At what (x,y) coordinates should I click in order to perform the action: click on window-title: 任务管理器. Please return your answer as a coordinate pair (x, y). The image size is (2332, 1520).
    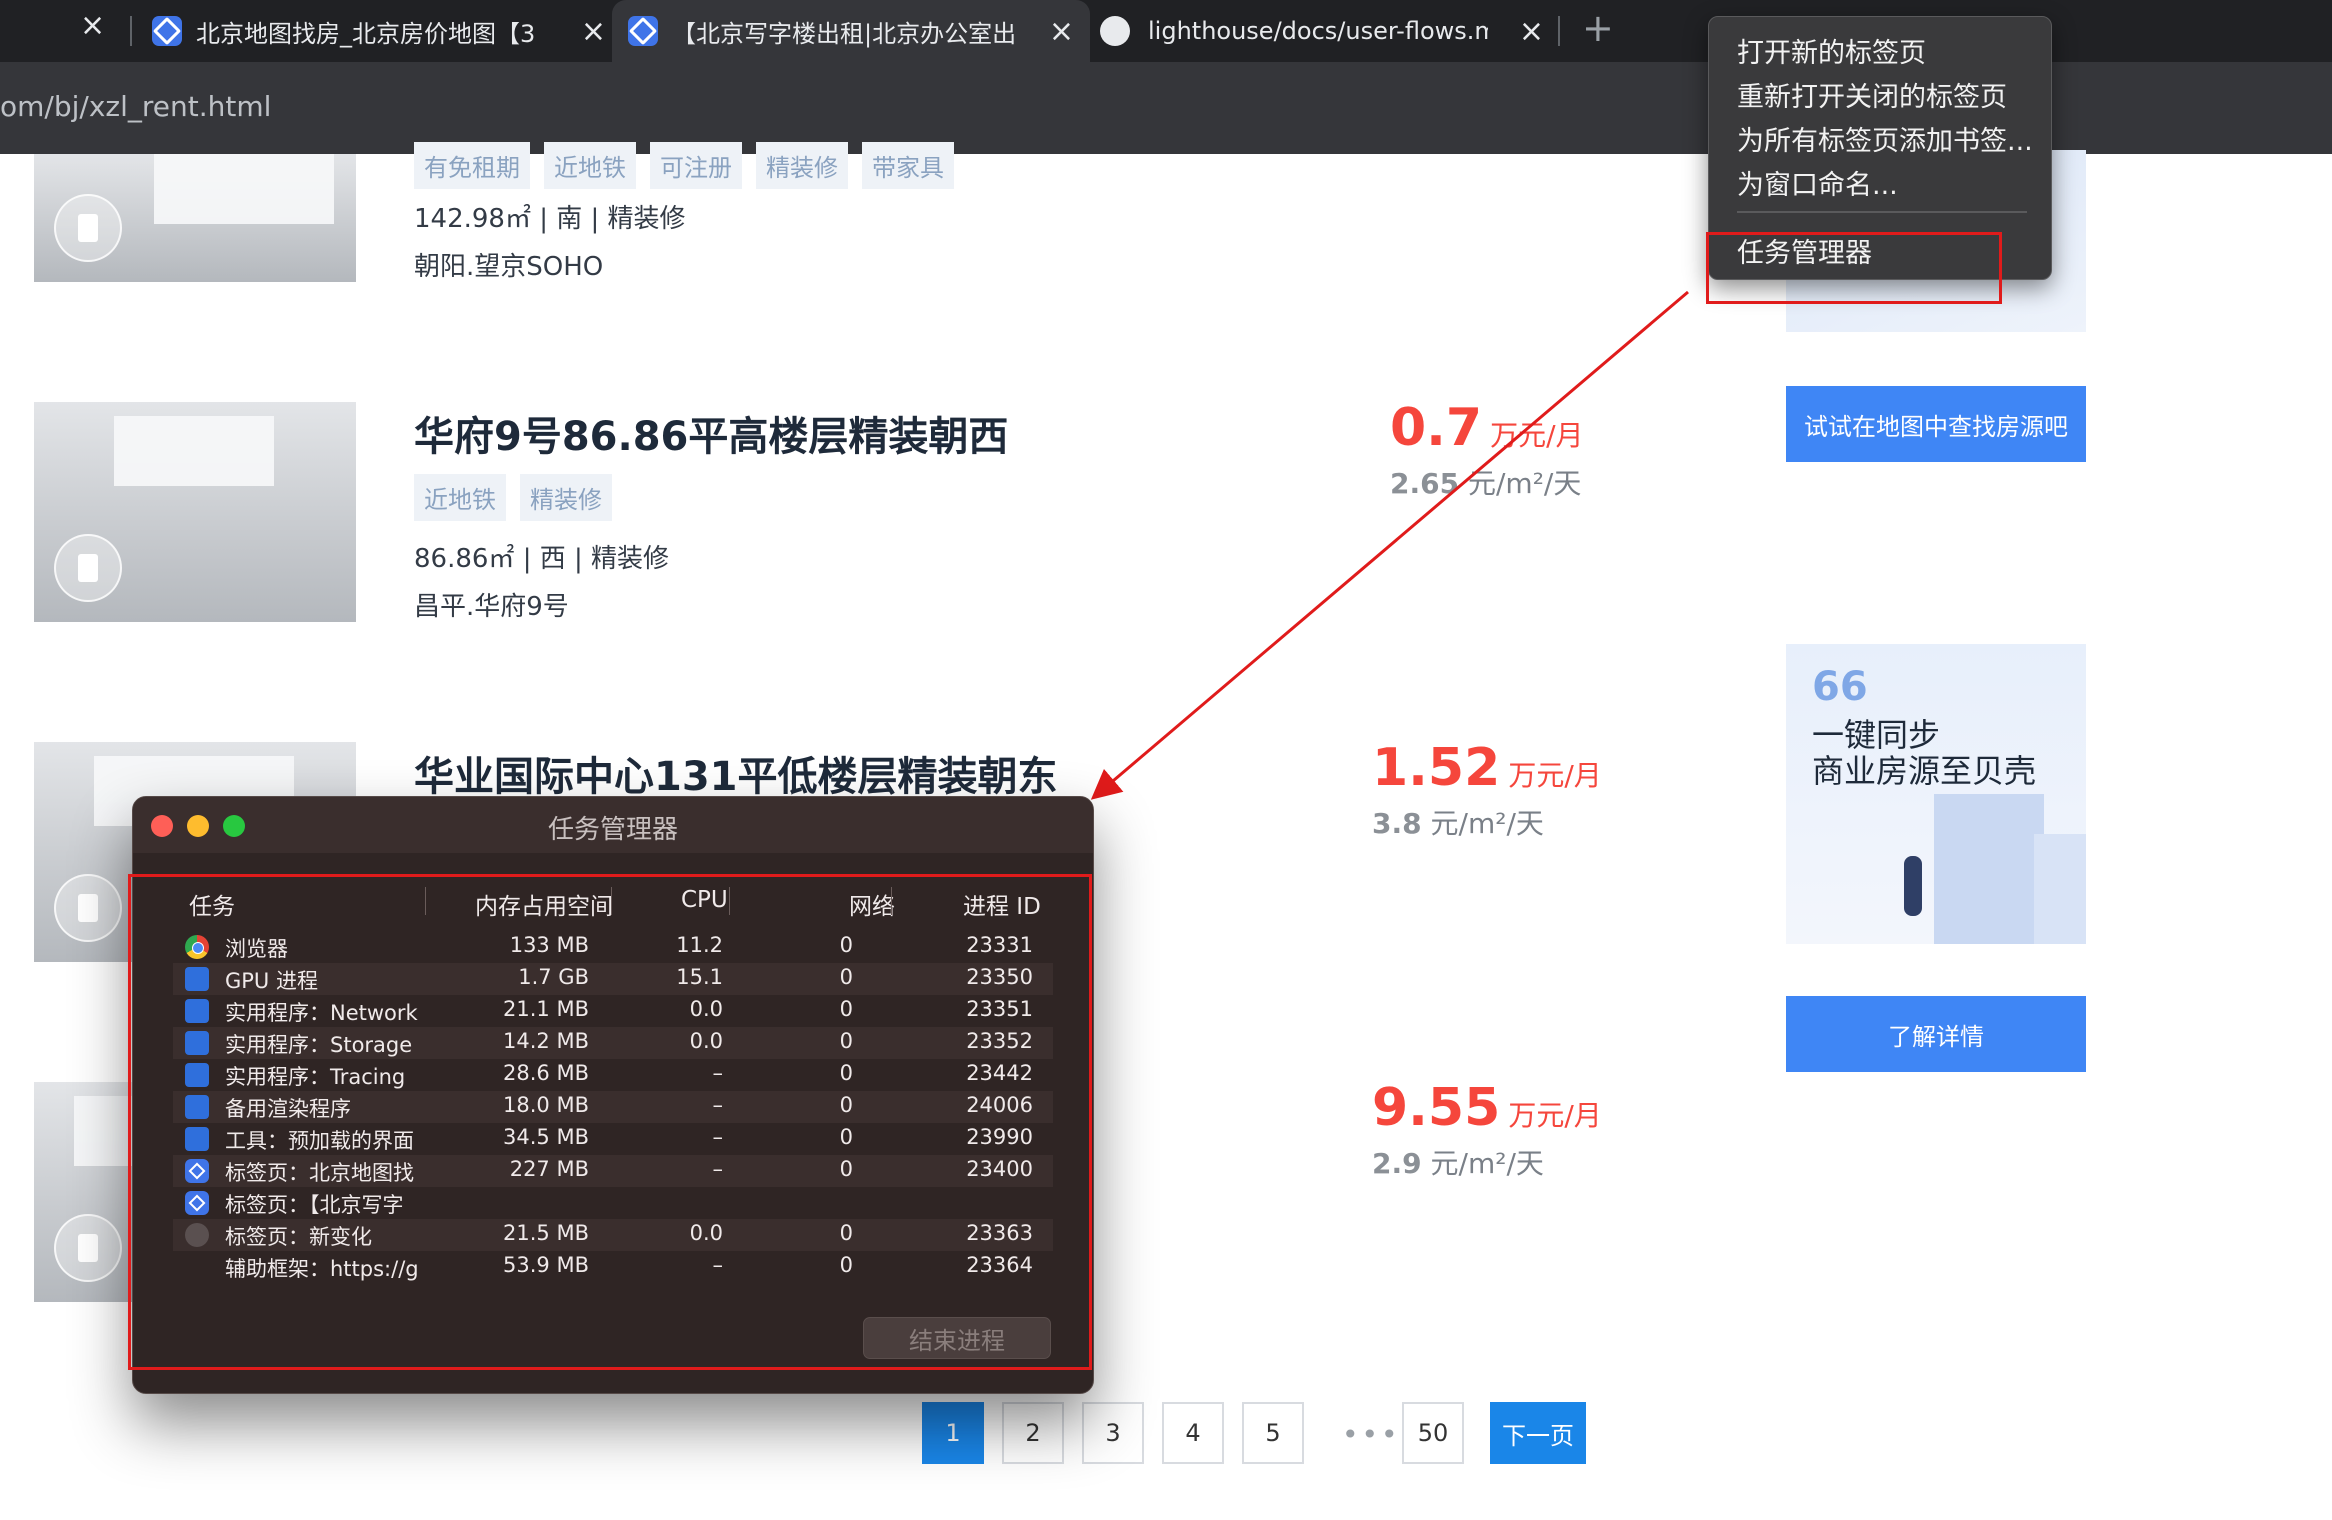
    Looking at the image, I should click on (612, 830).